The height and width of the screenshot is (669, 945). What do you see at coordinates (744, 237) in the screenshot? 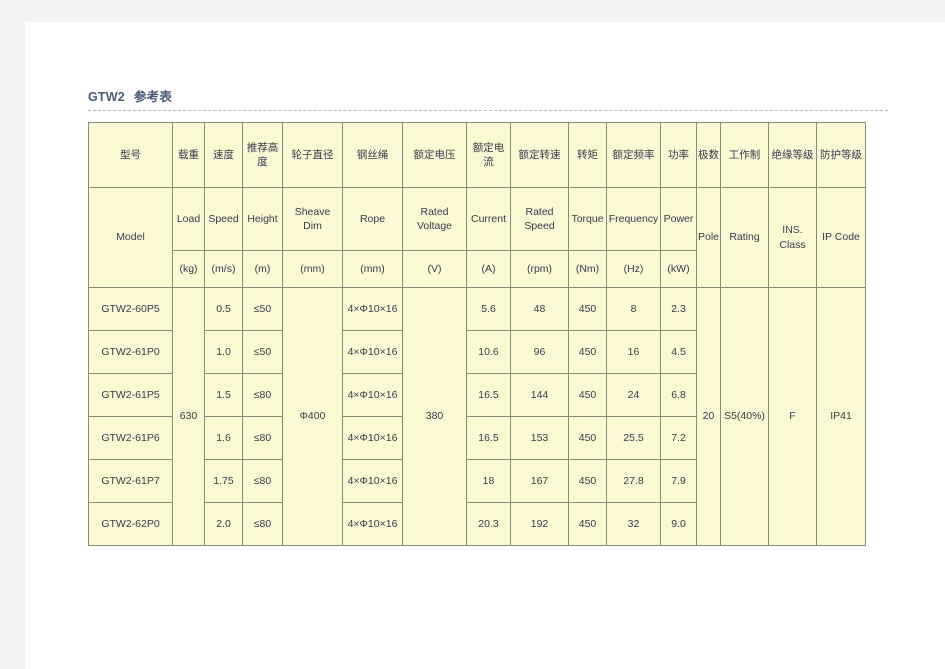
I see `header-en-rating: Rating` at bounding box center [744, 237].